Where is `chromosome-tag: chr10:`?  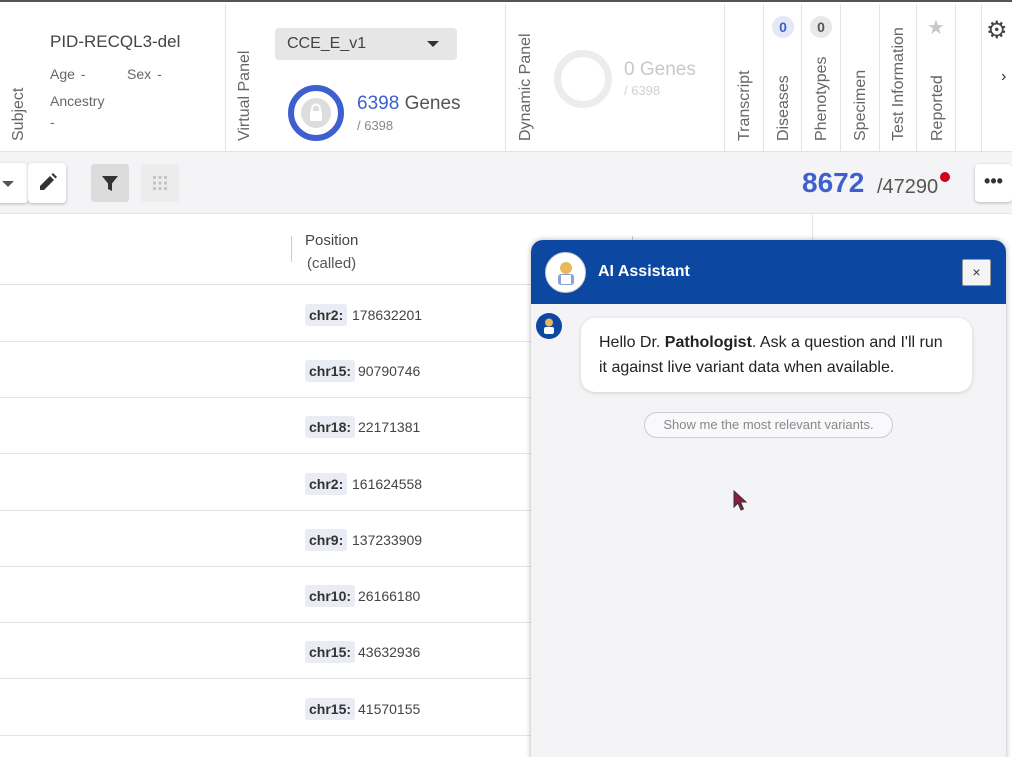 chromosome-tag: chr10: is located at coordinates (330, 596).